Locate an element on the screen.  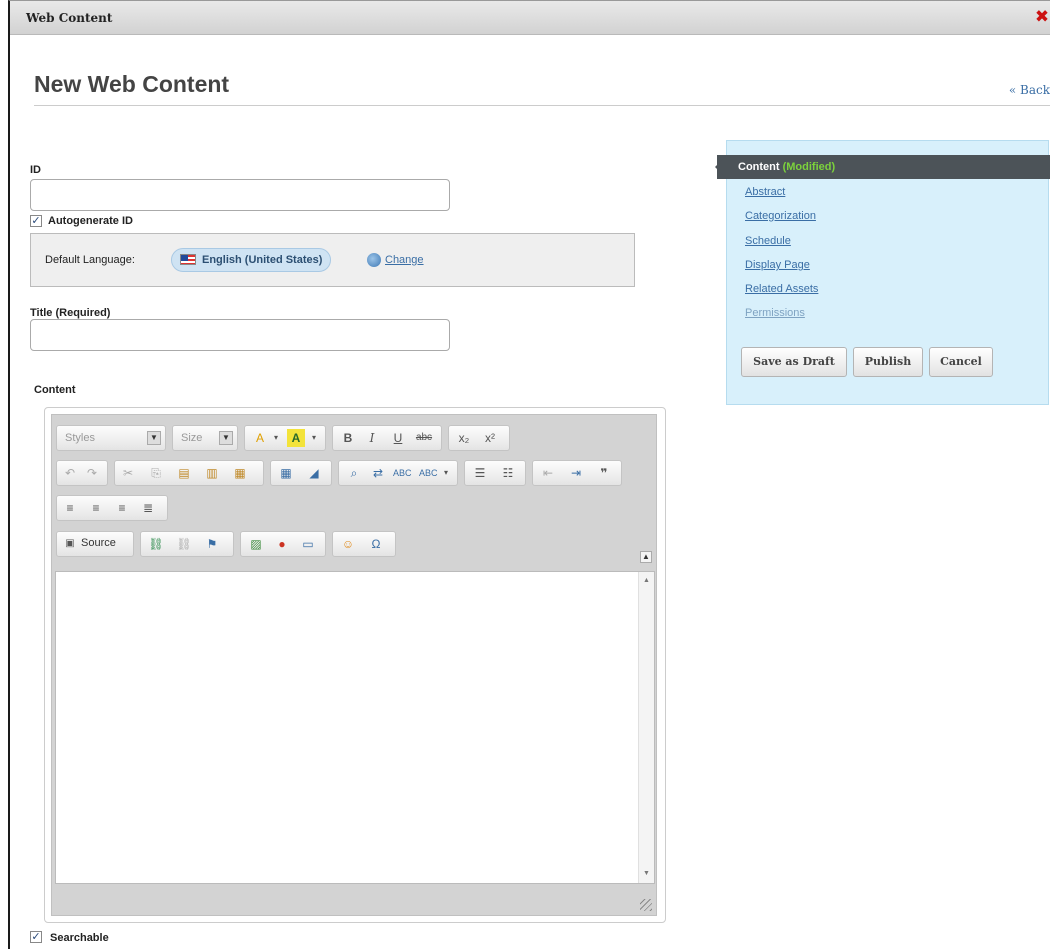
toolbar-row-4: ▣ Source ⛓ ⛓ ⚑ ▨ ● ▭ ☺ Ω is located at coordinates (354, 545).